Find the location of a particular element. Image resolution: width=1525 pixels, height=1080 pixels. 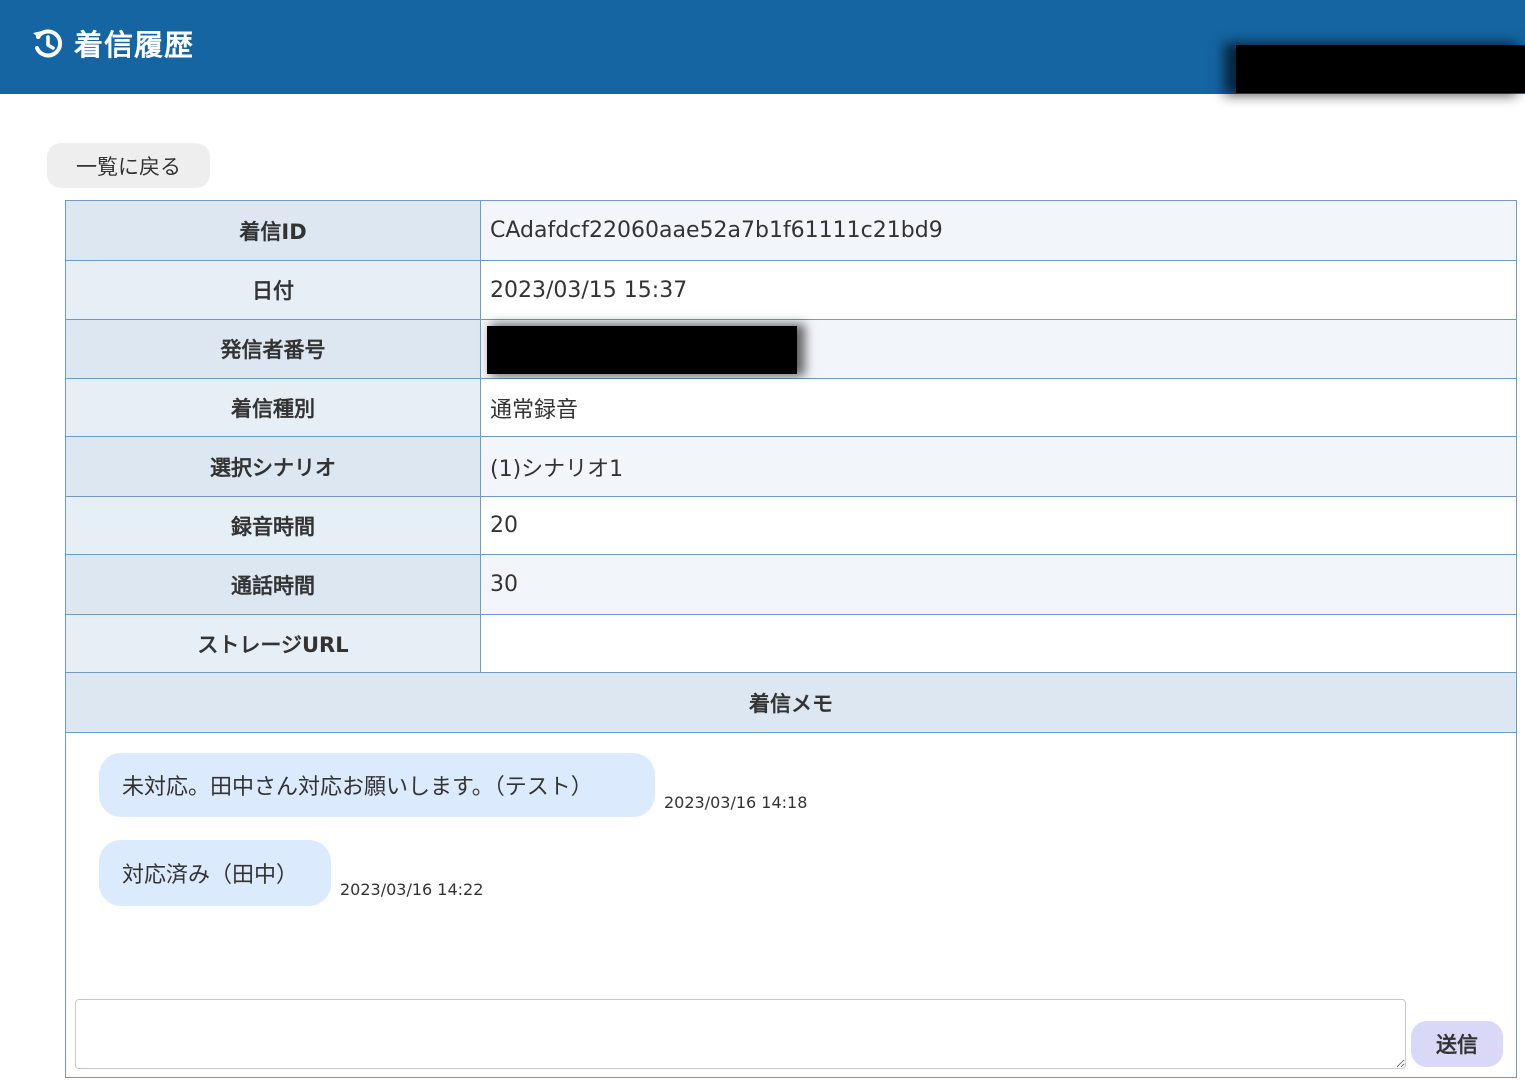

memo-section-title: 着信メモ is located at coordinates (791, 703).